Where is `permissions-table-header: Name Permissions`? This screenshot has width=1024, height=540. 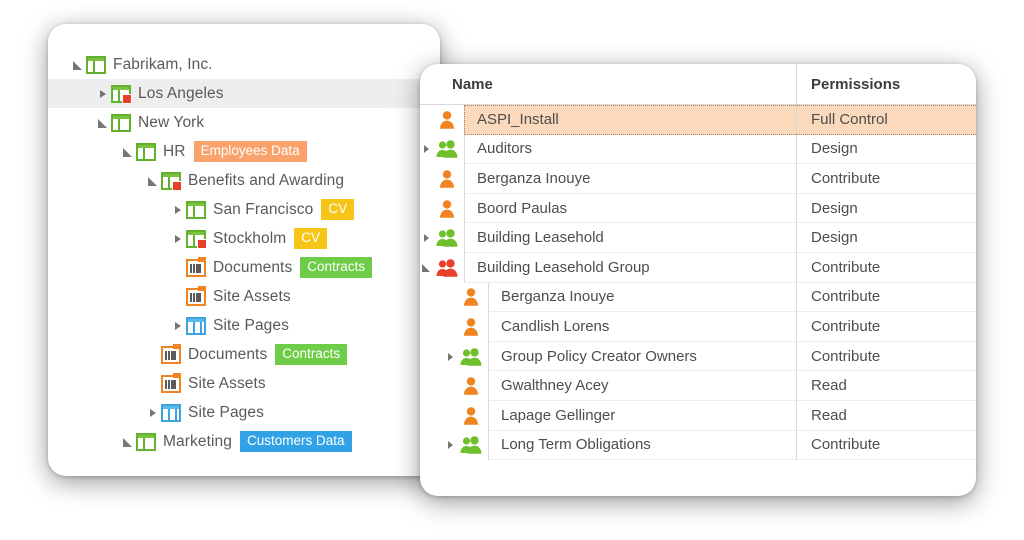 permissions-table-header: Name Permissions is located at coordinates (698, 84).